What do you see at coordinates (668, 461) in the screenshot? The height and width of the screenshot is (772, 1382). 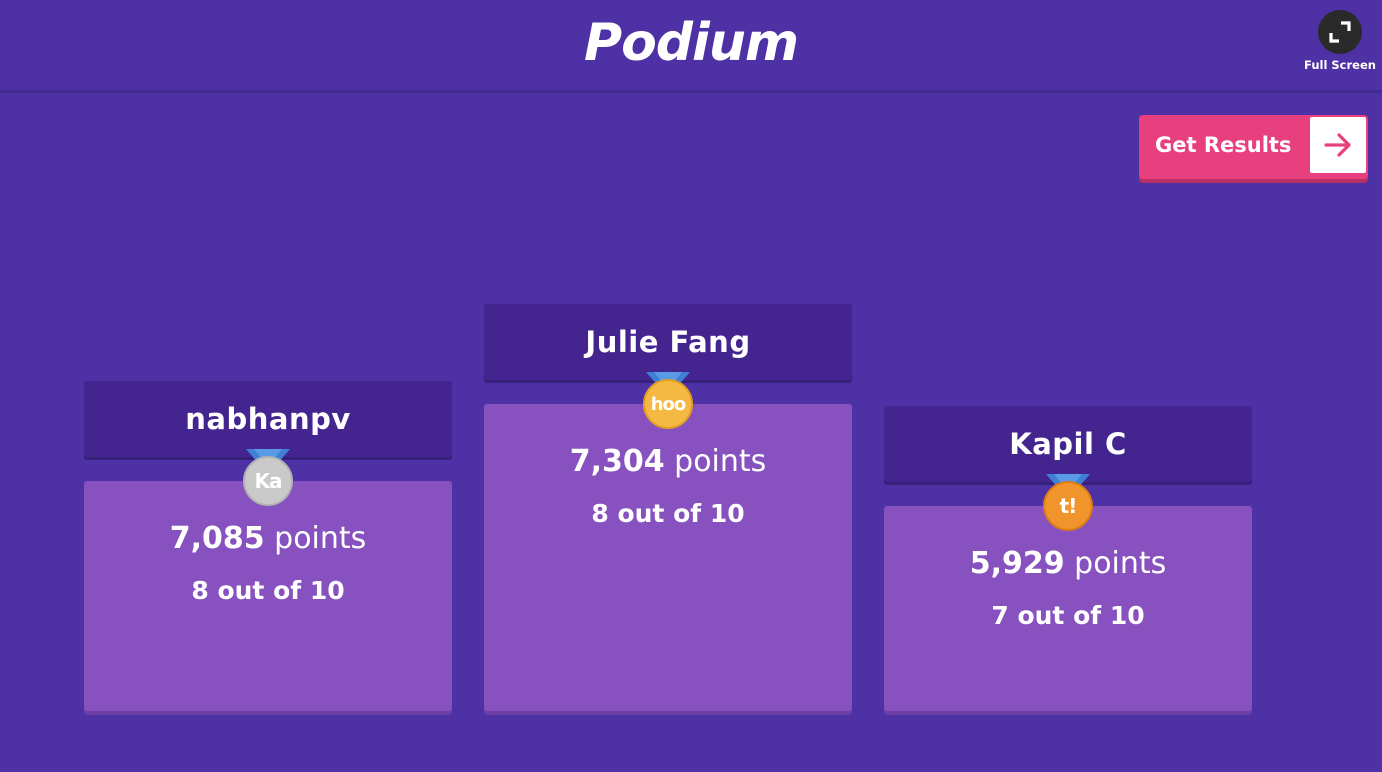 I see `podium-points-first: 7,304 points` at bounding box center [668, 461].